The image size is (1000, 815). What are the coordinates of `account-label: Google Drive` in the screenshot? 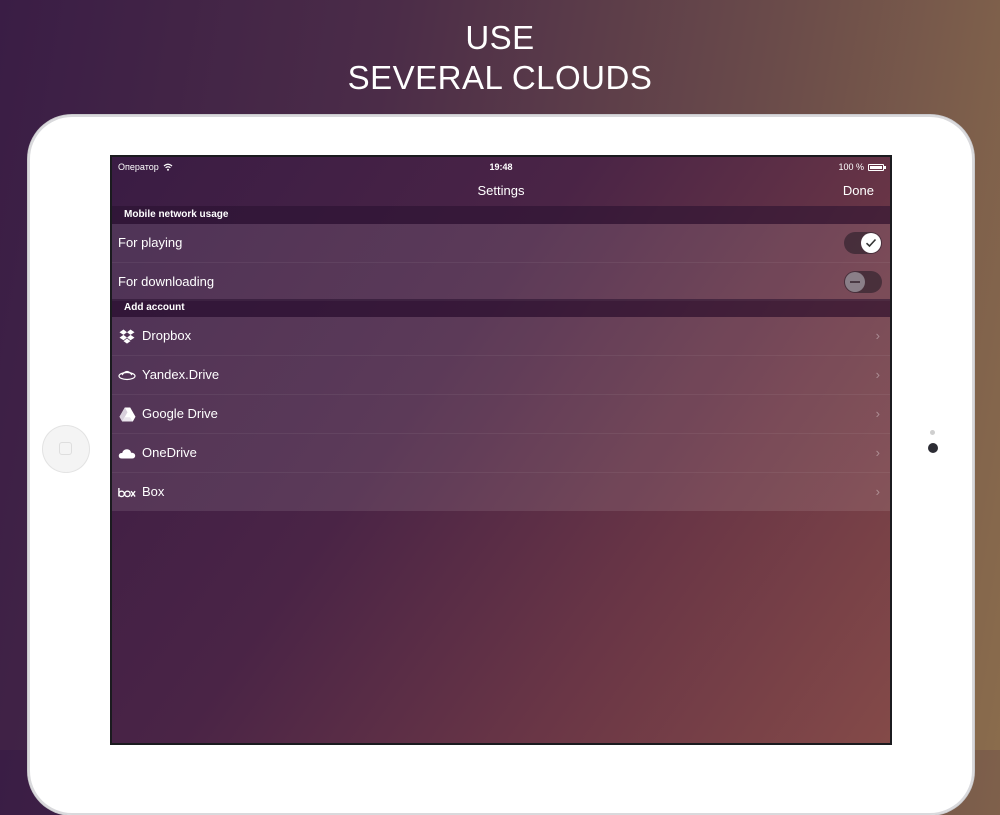 It's located at (180, 413).